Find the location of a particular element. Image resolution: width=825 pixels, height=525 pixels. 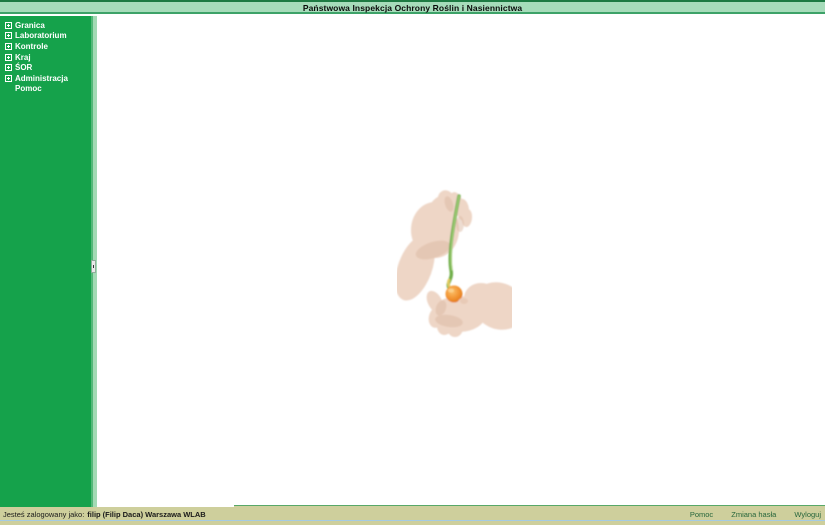

sidebar-item-laboratorium: Laboratorium is located at coordinates (45, 36).